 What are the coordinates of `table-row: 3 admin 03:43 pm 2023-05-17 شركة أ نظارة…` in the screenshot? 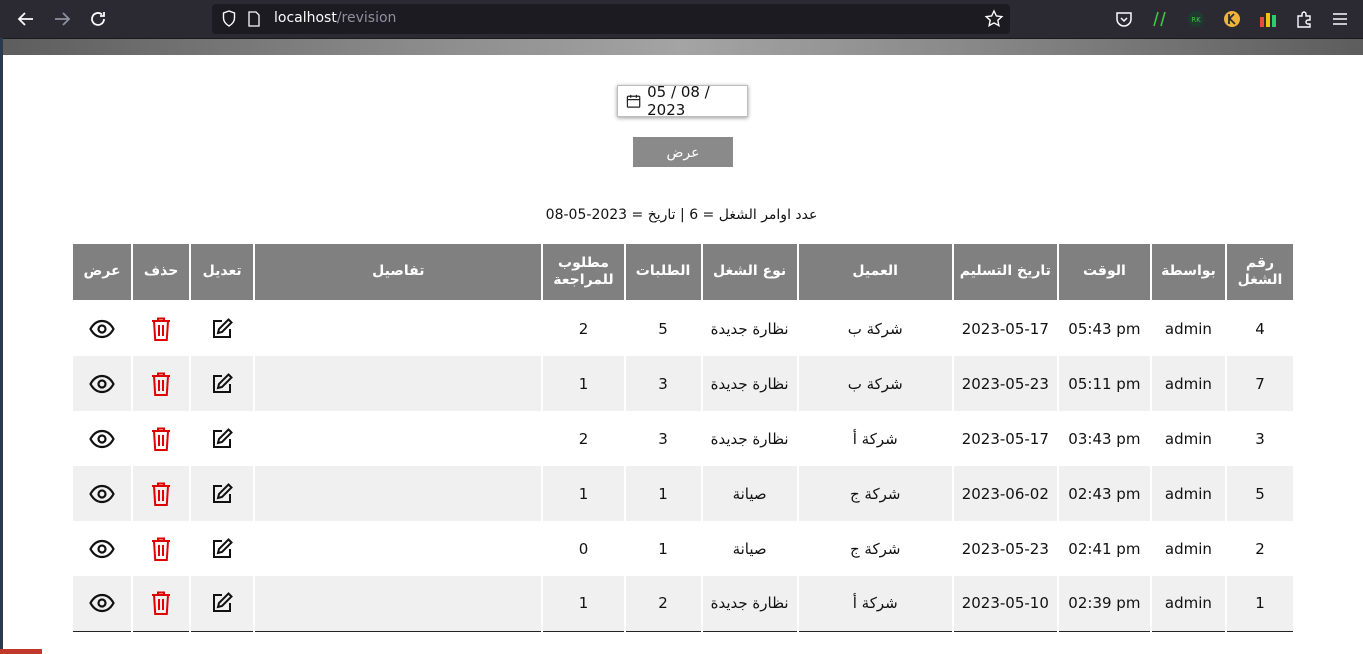 It's located at (683, 438).